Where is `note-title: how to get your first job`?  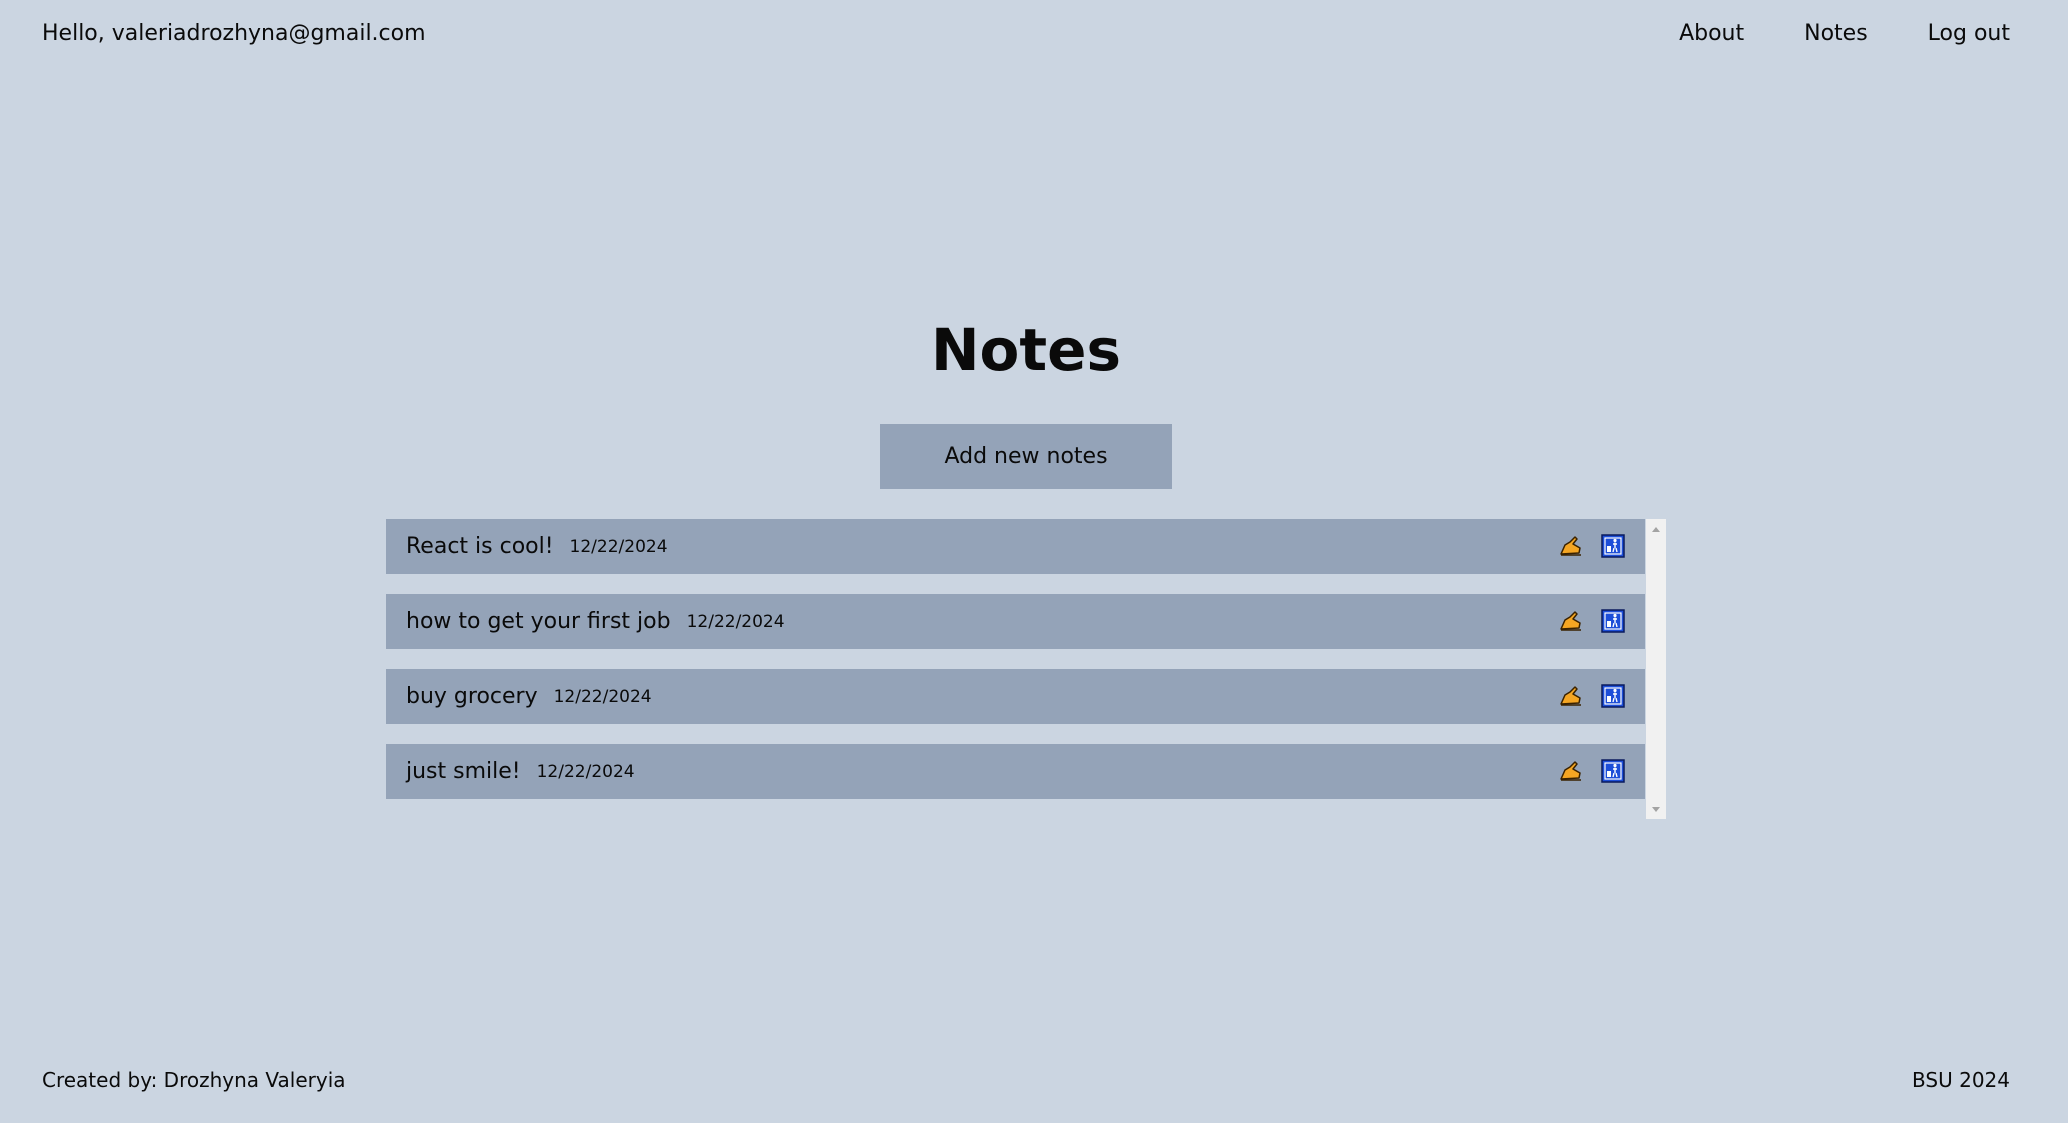 note-title: how to get your first job is located at coordinates (538, 621).